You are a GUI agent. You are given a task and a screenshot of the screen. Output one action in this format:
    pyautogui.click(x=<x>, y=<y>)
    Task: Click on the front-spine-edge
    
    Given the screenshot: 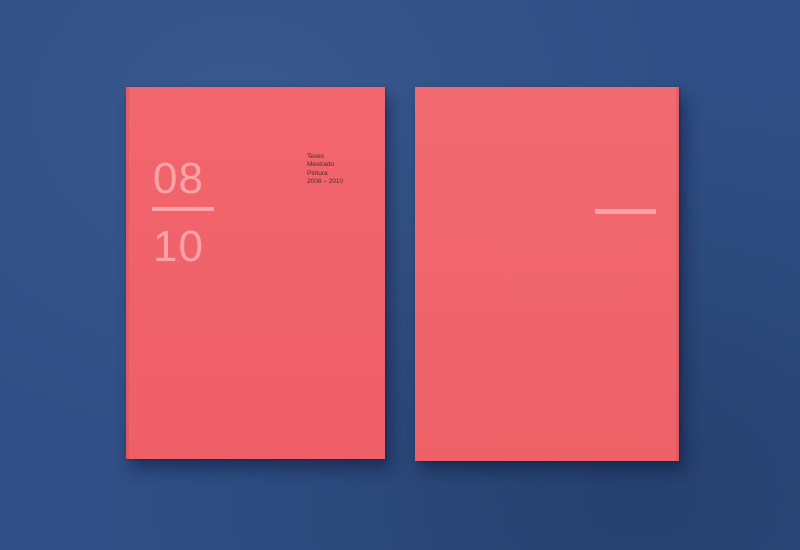 What is the action you would take?
    pyautogui.click(x=127, y=273)
    